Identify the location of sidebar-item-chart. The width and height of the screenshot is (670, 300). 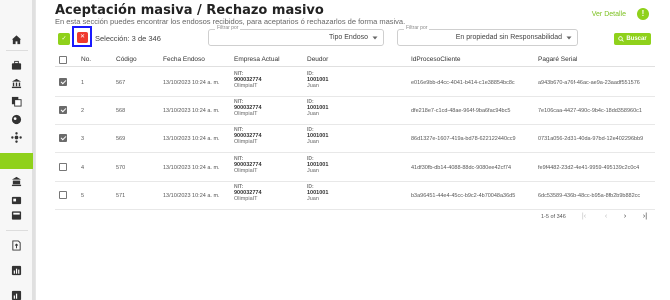
(16, 270).